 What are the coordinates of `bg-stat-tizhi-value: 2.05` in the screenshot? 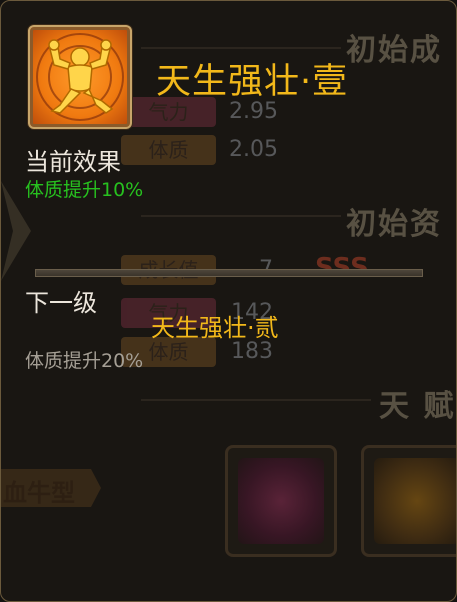 It's located at (253, 149).